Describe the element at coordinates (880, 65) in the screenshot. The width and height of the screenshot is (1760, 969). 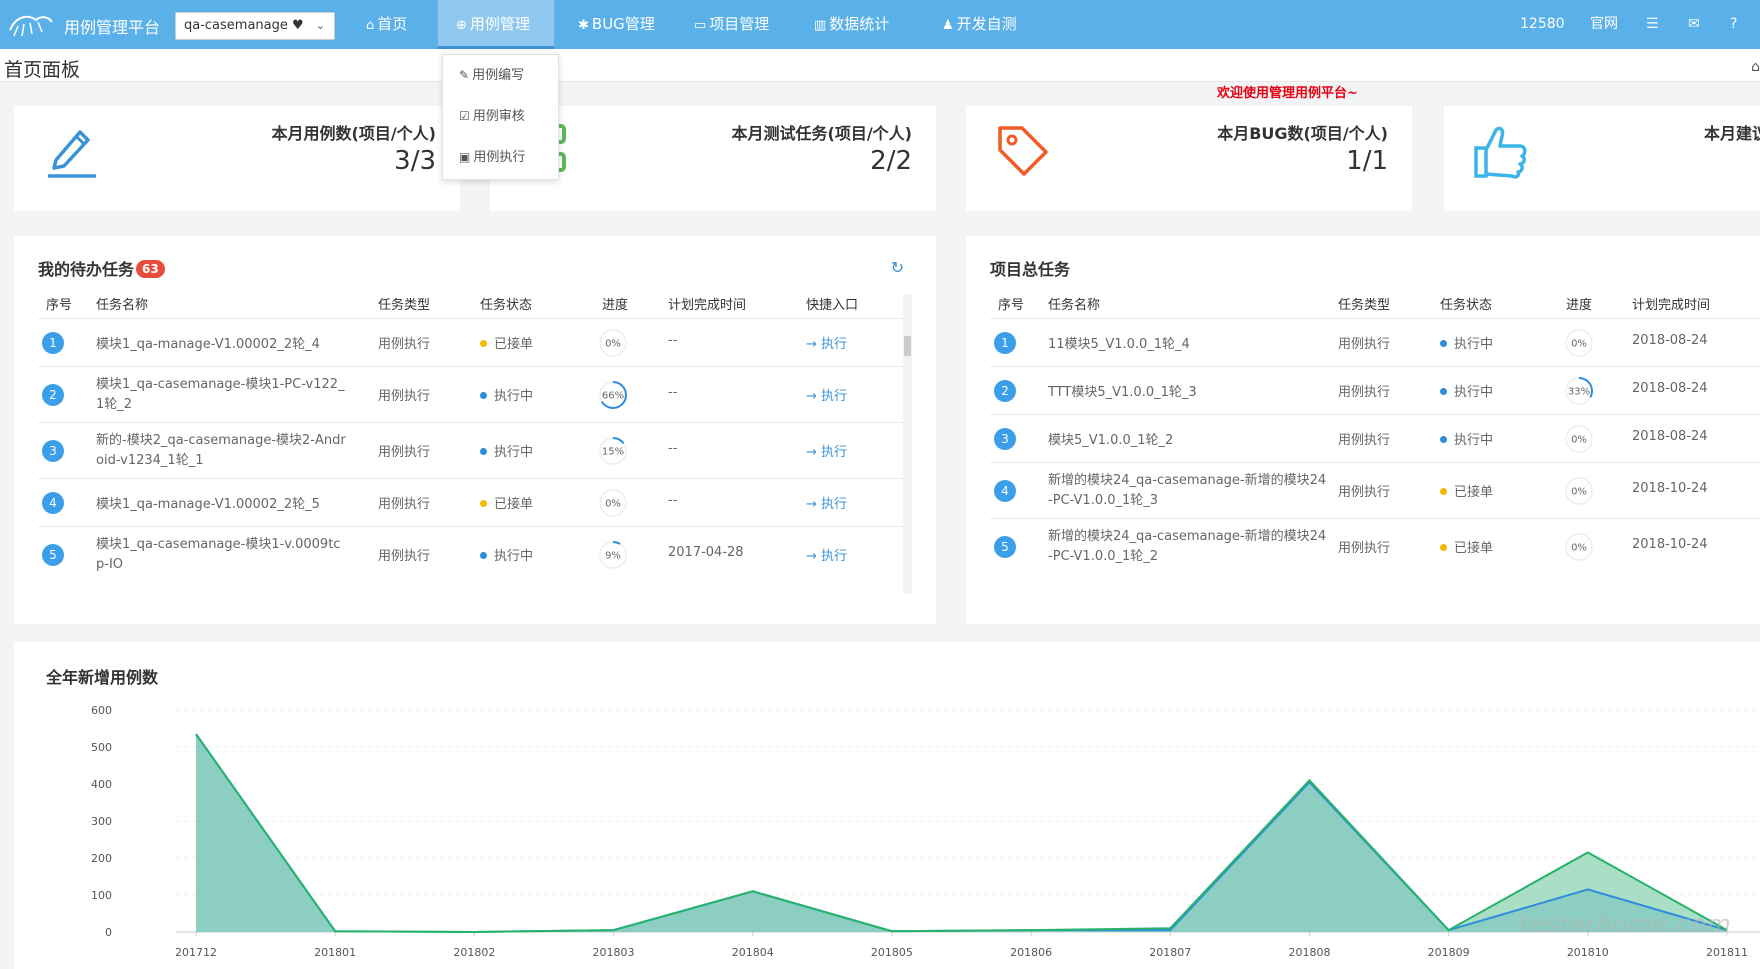
I see `breadcrumb-bar: 首页面板 ⌂` at that location.